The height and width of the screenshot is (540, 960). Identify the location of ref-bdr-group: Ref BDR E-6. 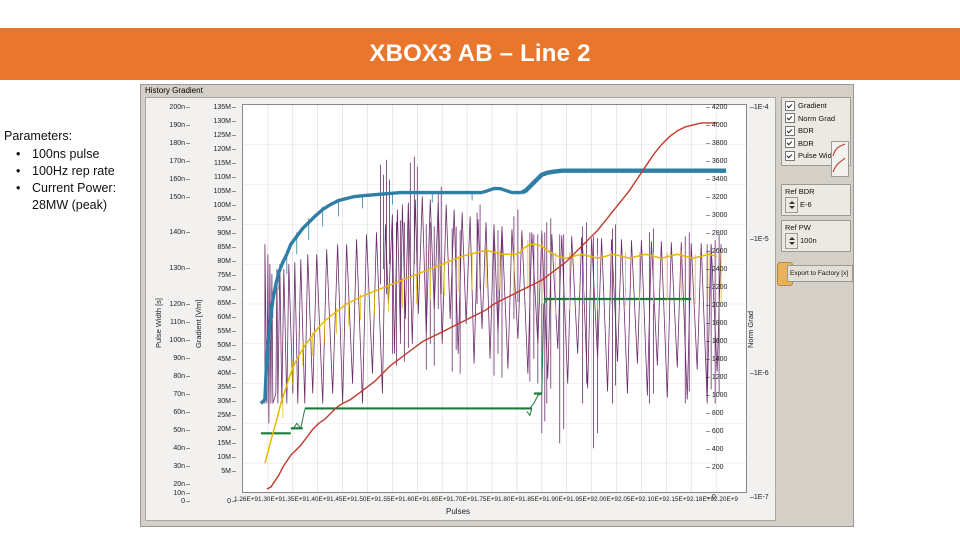
(816, 199).